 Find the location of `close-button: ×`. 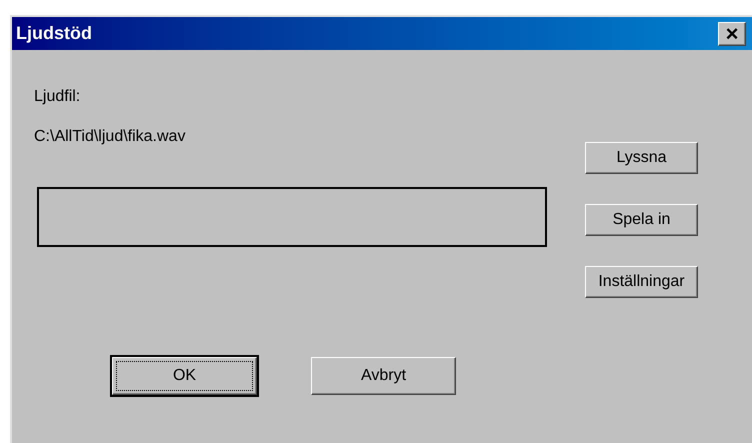

close-button: × is located at coordinates (732, 34).